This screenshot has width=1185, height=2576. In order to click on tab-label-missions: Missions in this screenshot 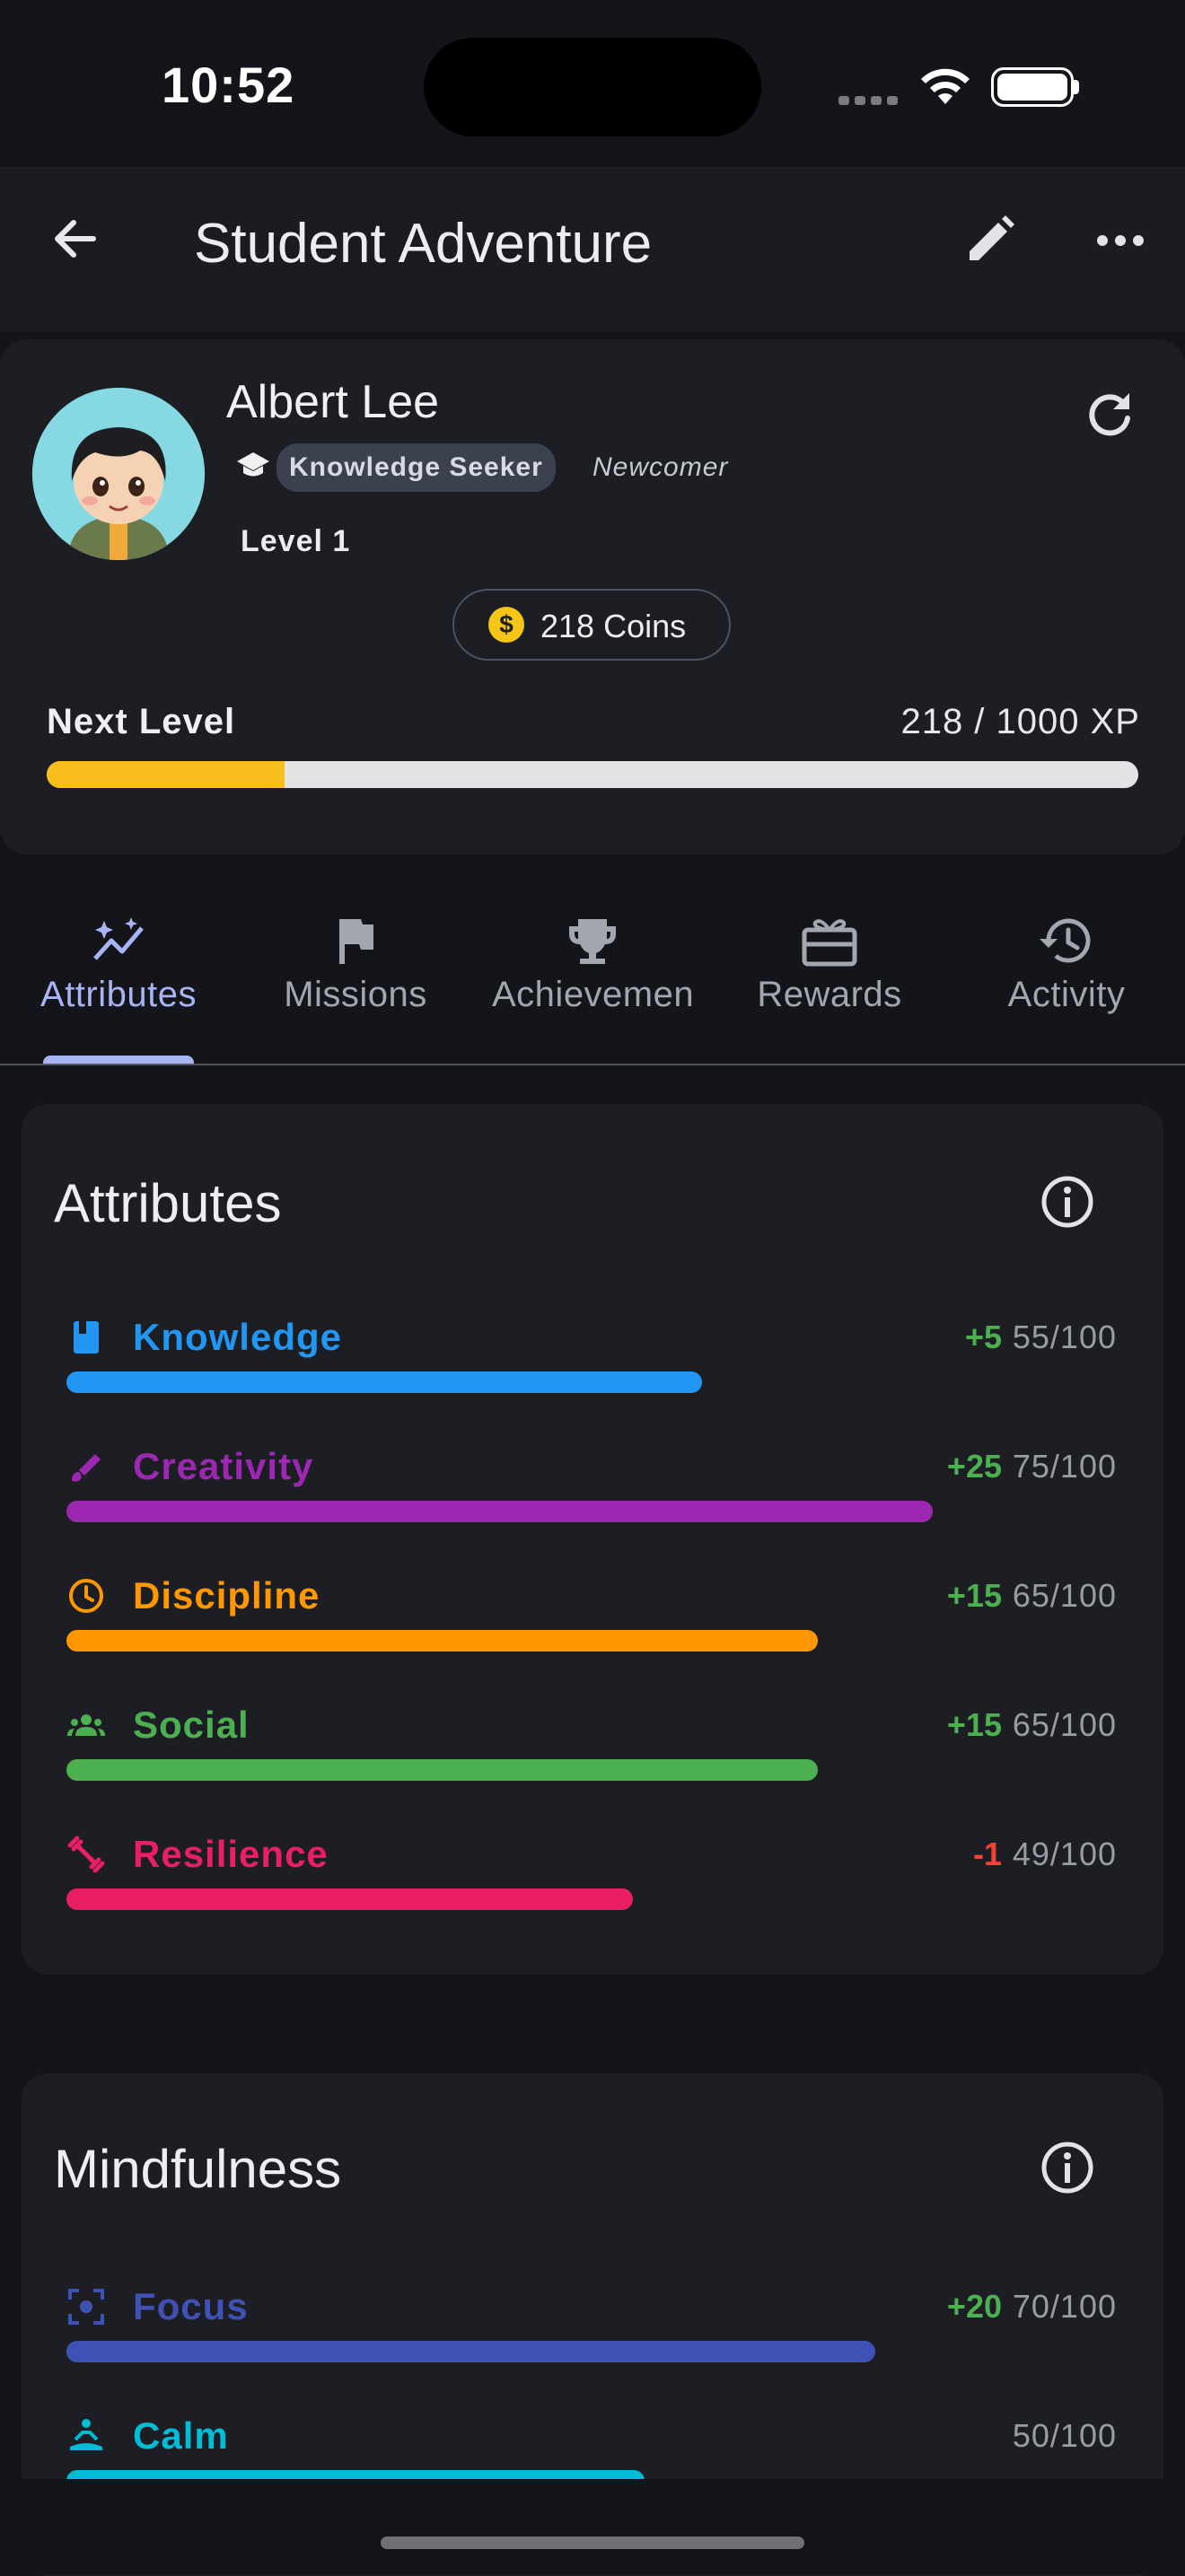, I will do `click(355, 994)`.